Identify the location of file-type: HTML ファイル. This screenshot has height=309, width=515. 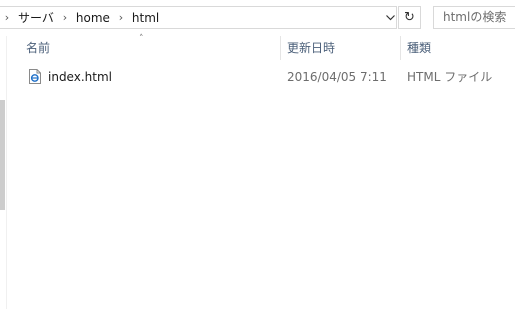
(450, 77).